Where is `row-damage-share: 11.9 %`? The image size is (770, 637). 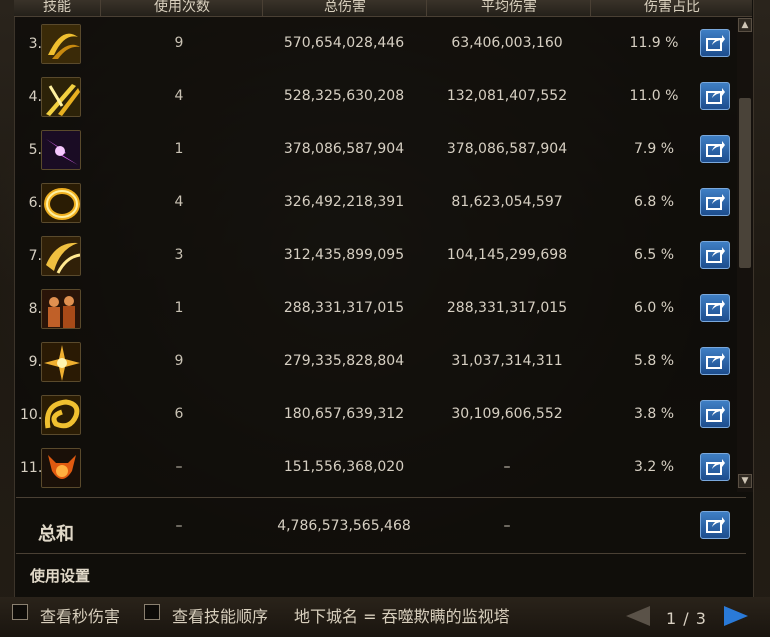
row-damage-share: 11.9 % is located at coordinates (654, 43).